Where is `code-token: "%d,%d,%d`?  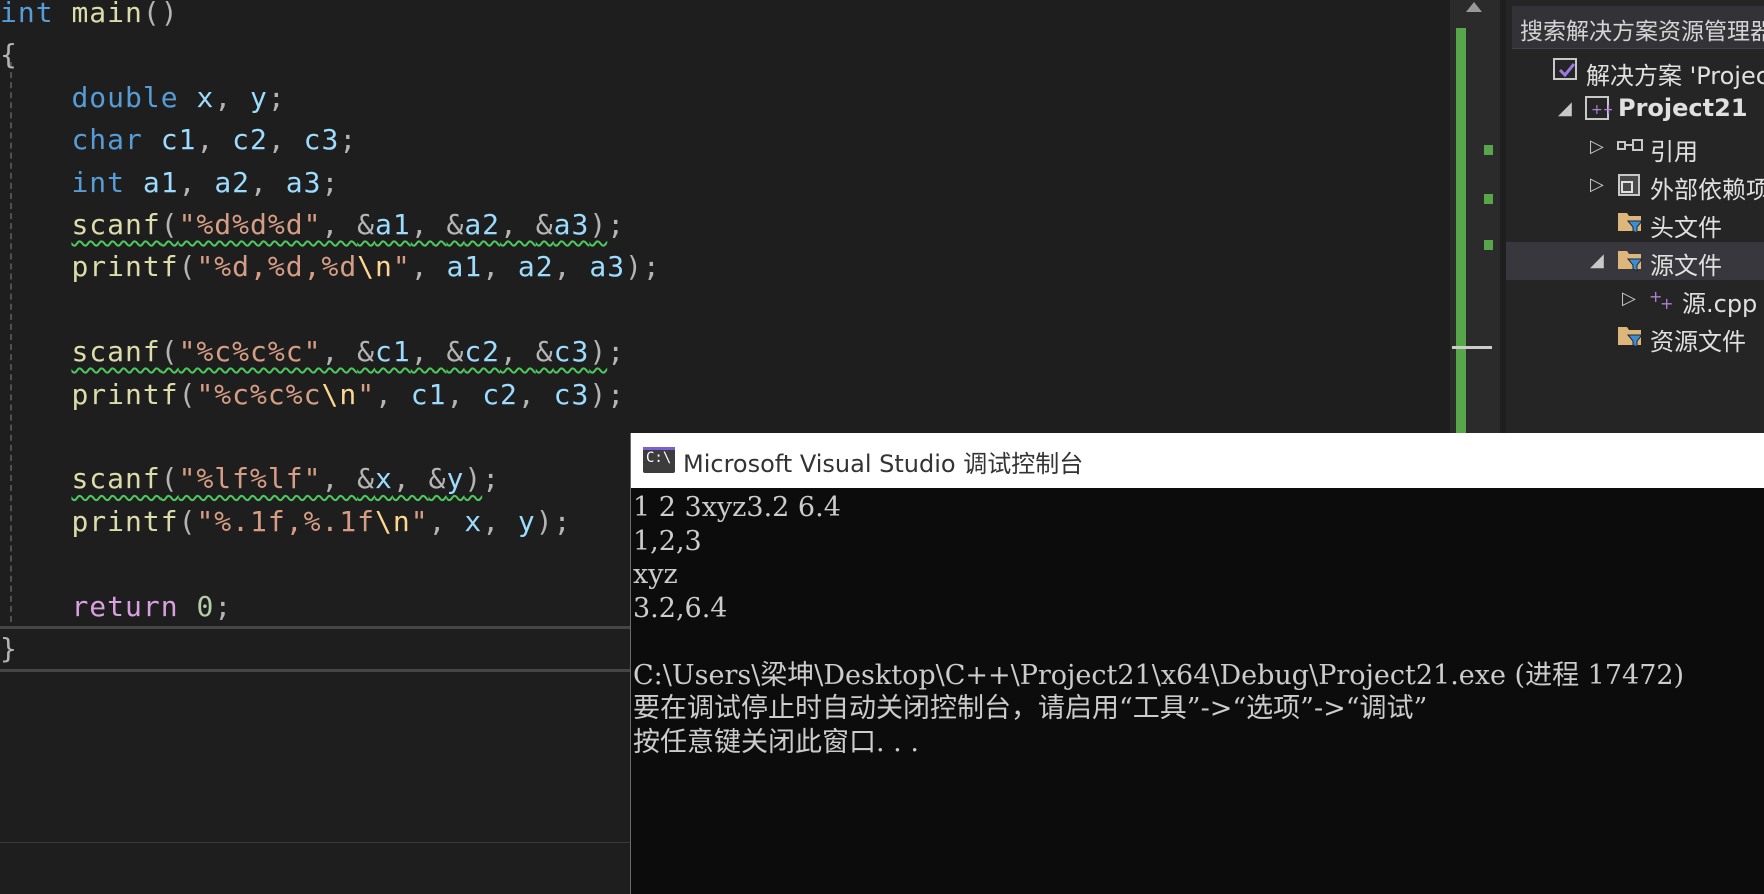 code-token: "%d,%d,%d is located at coordinates (277, 267).